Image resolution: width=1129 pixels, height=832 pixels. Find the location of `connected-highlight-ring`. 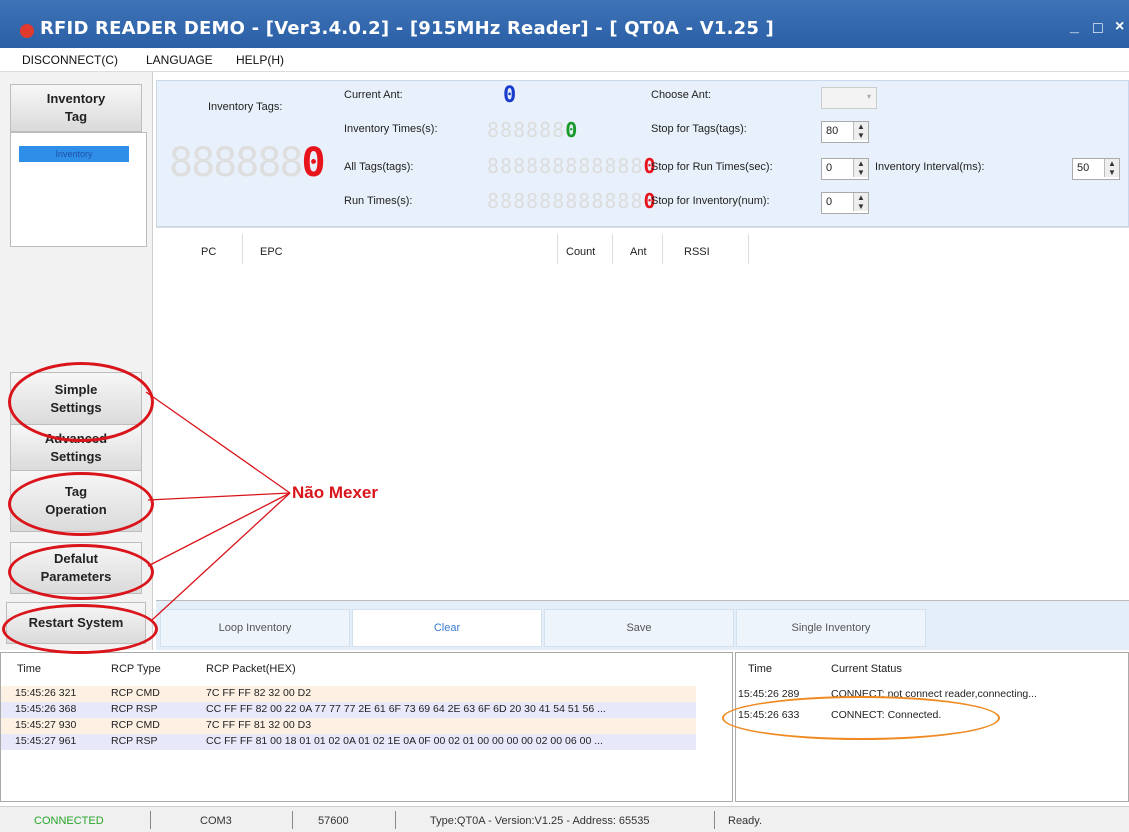

connected-highlight-ring is located at coordinates (861, 718).